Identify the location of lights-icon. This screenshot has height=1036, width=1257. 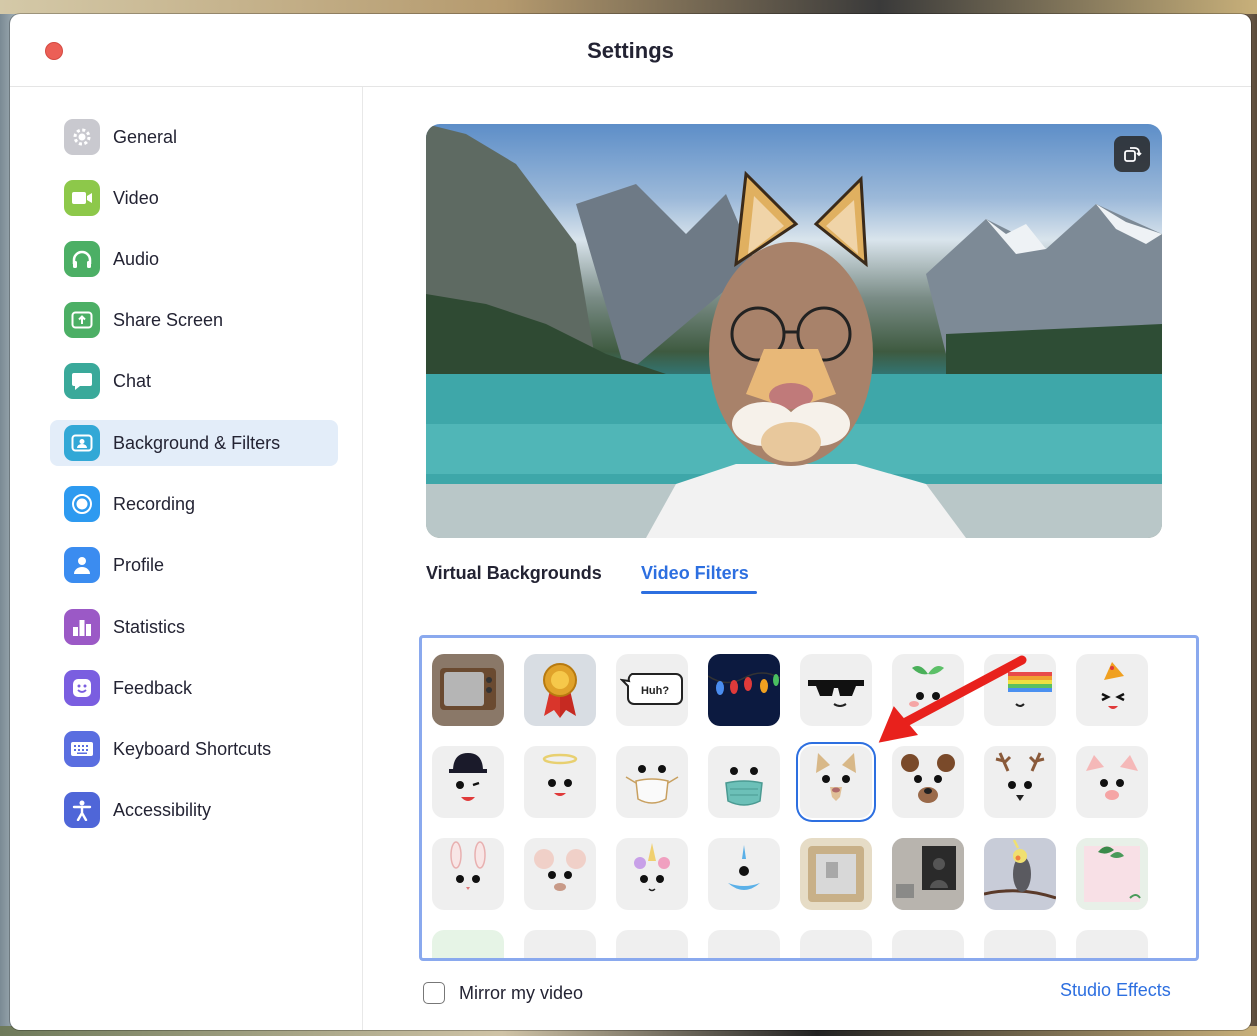
(744, 683).